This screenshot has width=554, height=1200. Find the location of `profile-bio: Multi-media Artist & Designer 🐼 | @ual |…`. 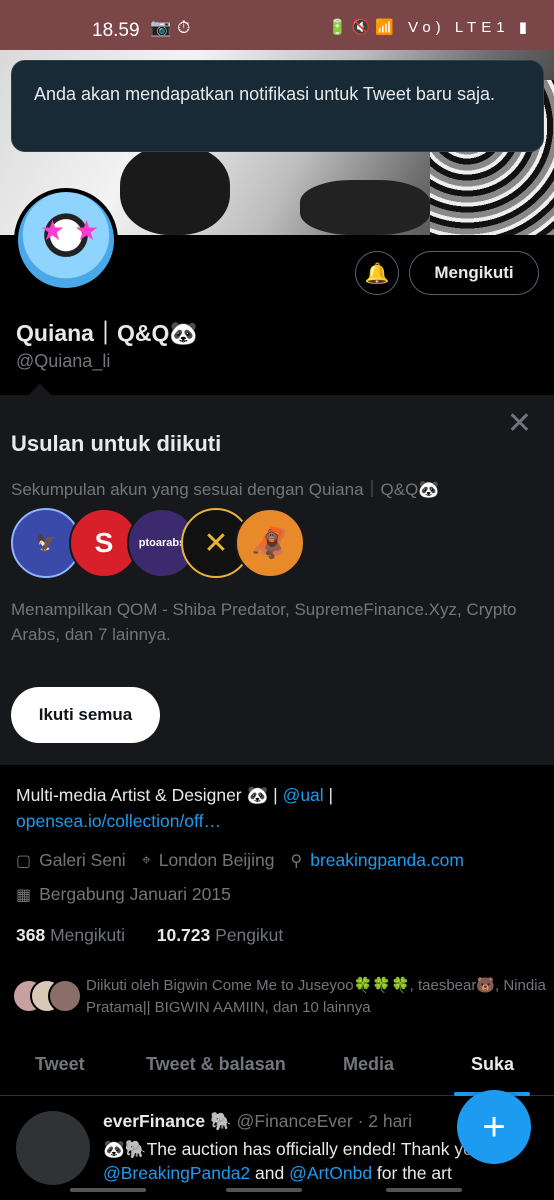

profile-bio: Multi-media Artist & Designer 🐼 | @ual |… is located at coordinates (276, 808).